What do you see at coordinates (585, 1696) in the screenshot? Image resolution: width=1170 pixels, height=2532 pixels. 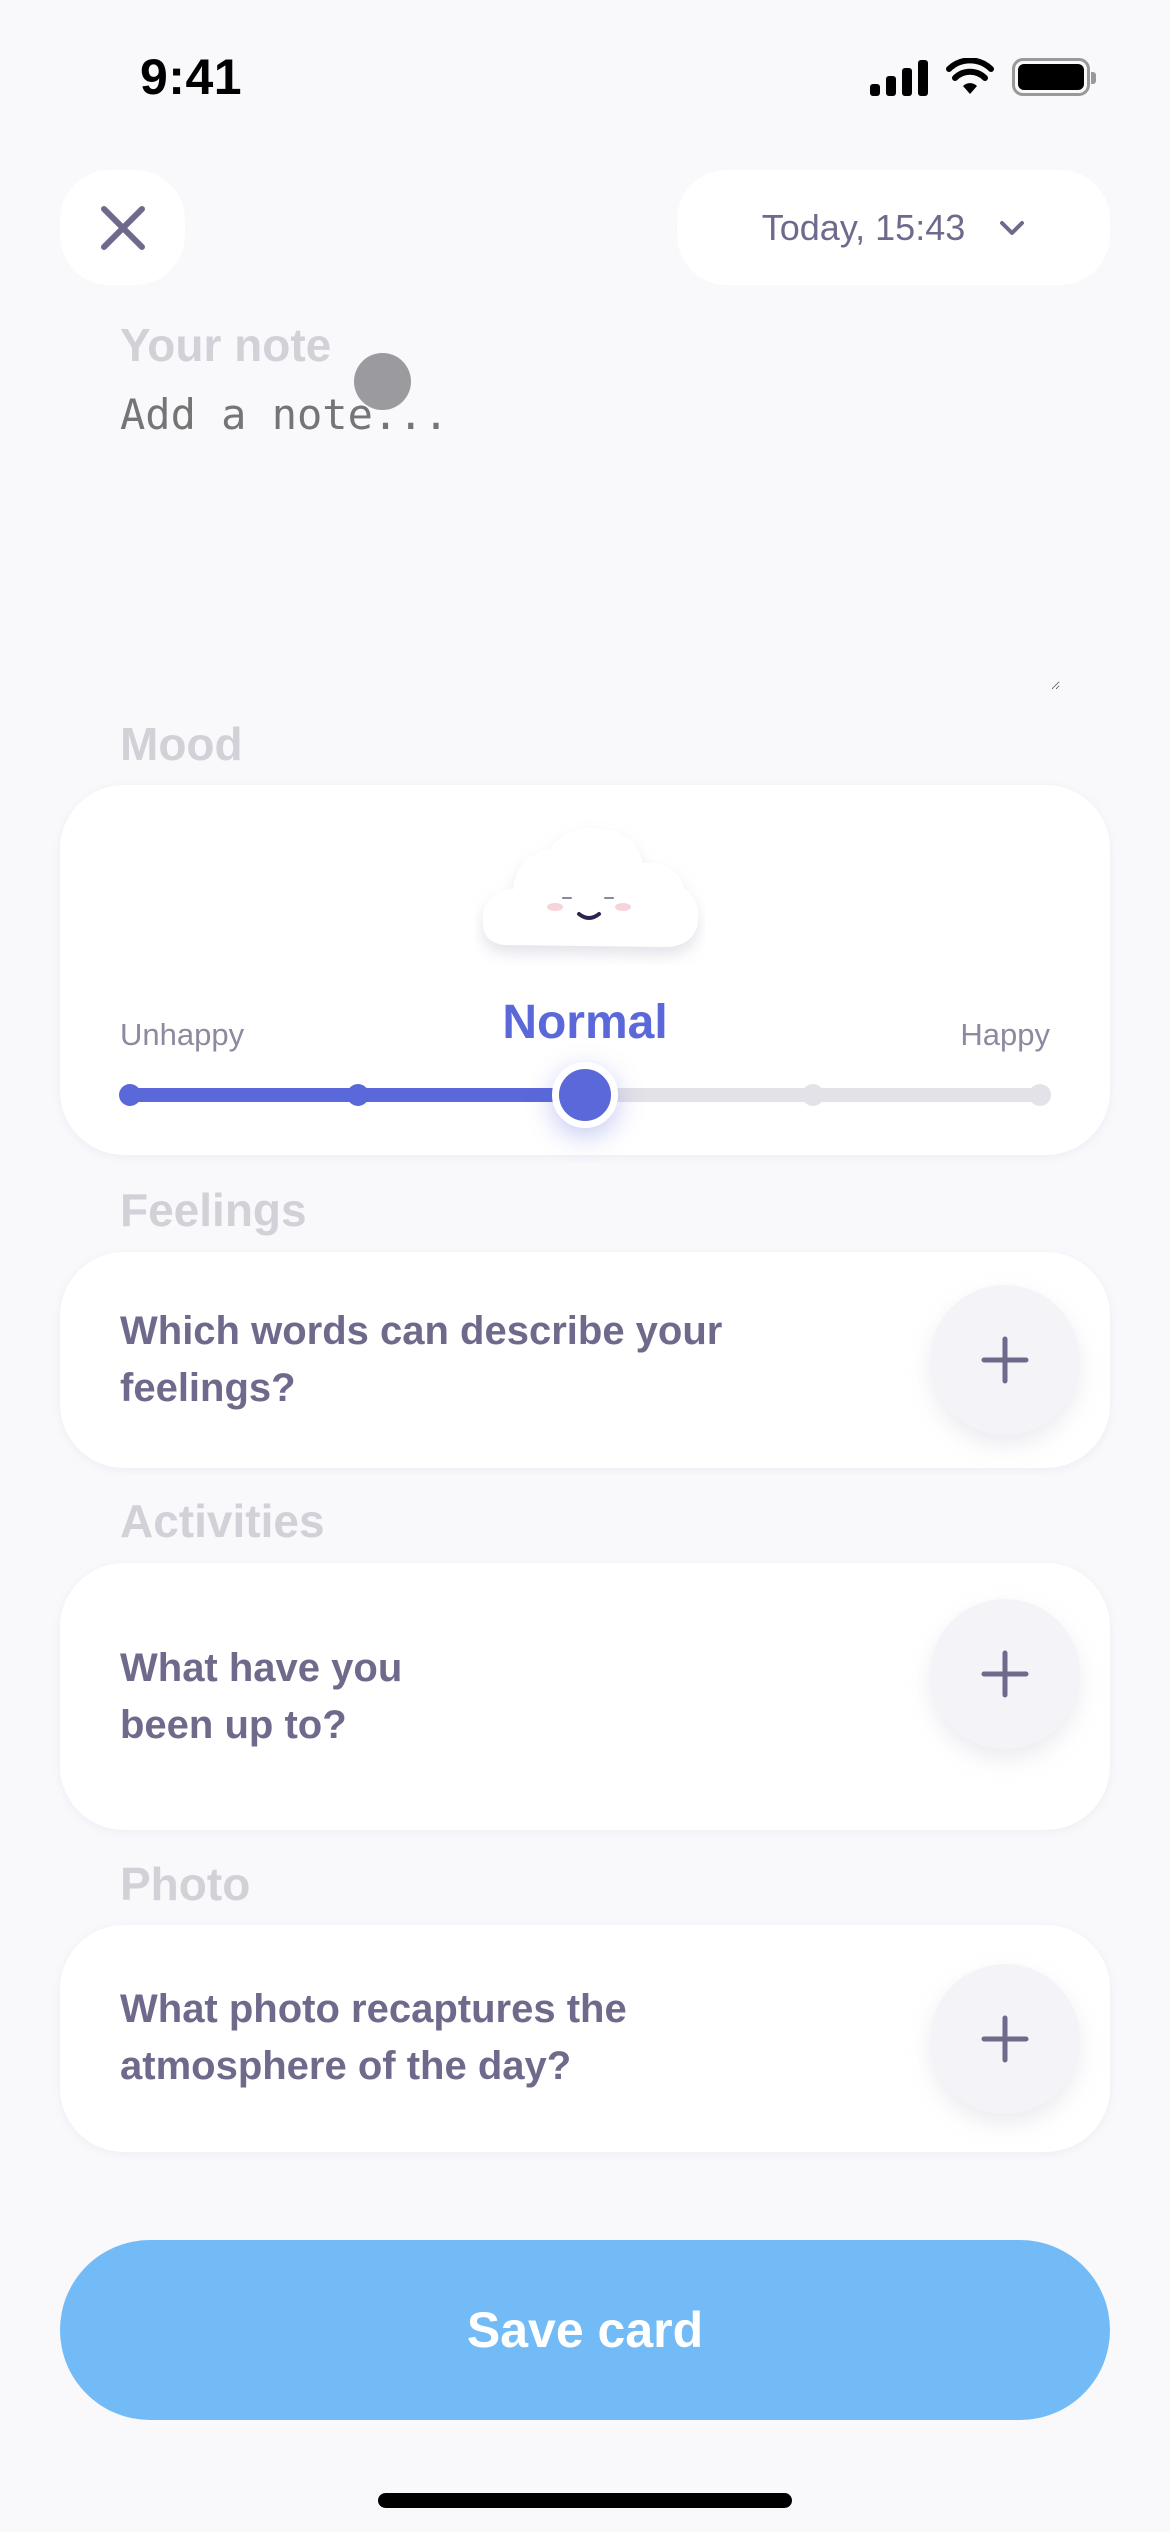 I see `activities-card: What have you been up to?` at bounding box center [585, 1696].